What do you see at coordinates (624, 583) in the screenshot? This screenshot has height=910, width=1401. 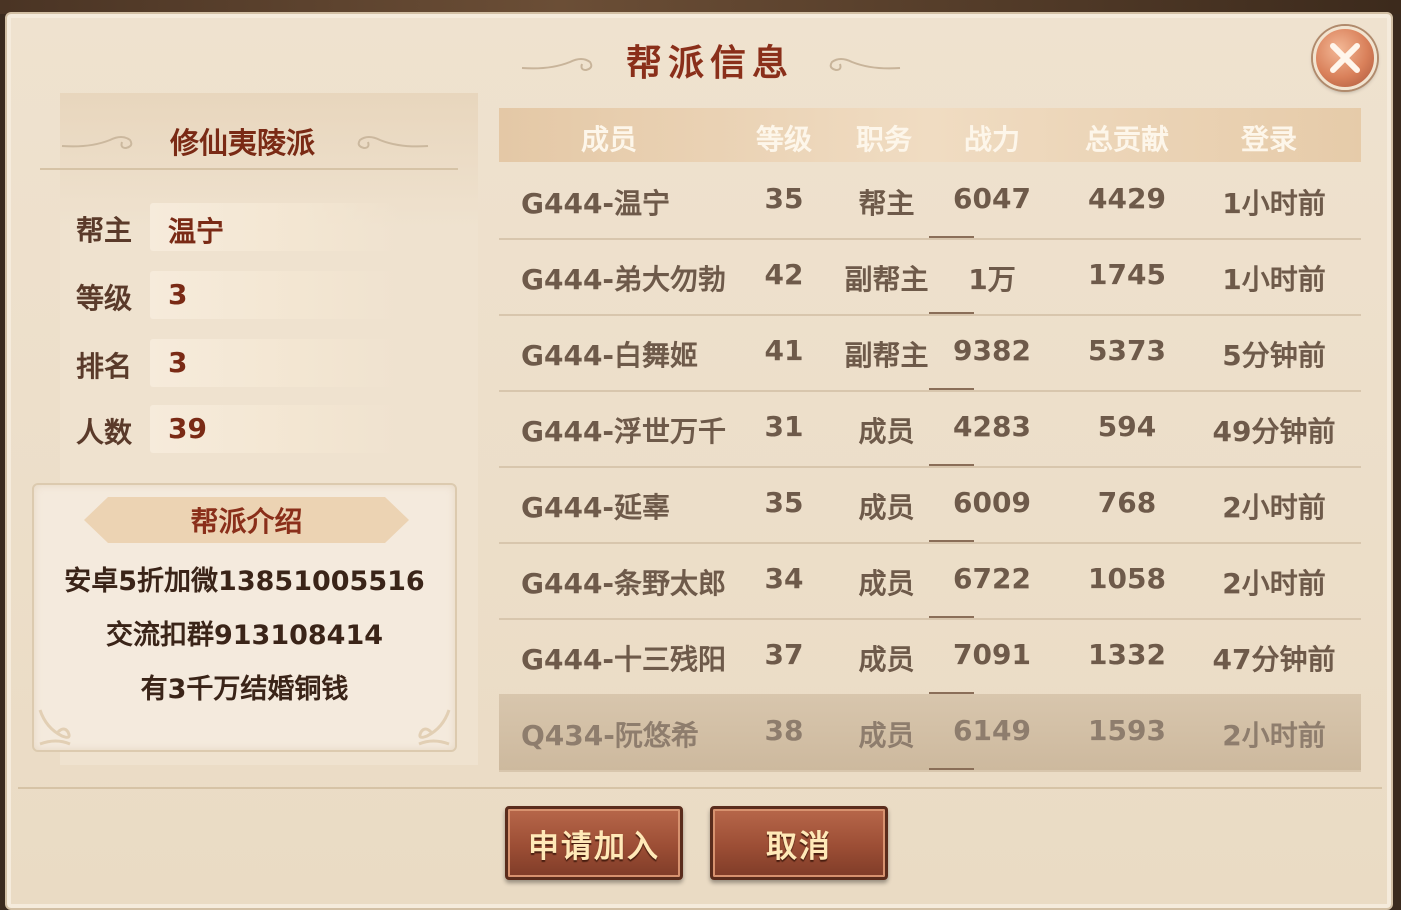 I see `member-name: G444-条野太郎` at bounding box center [624, 583].